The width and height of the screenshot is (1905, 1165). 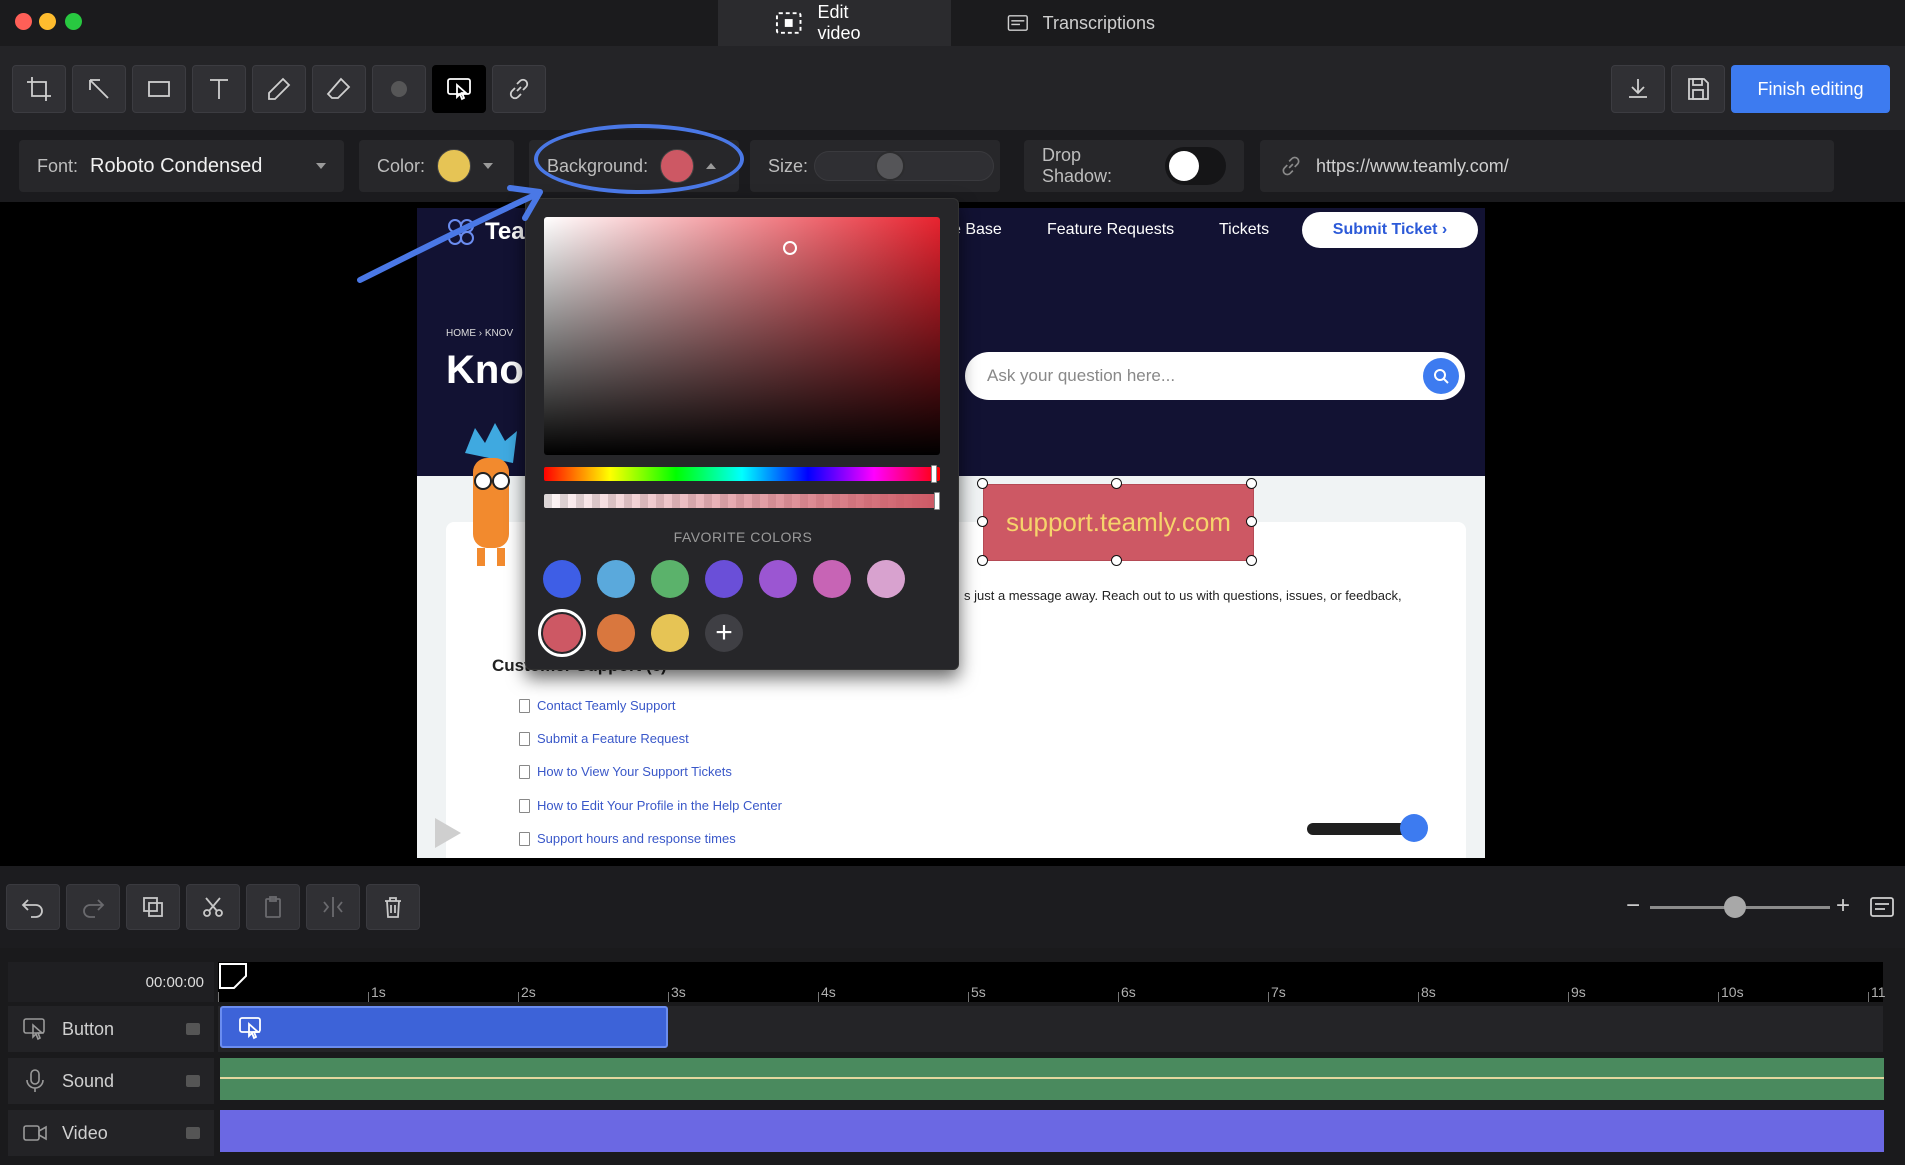 What do you see at coordinates (459, 89) in the screenshot?
I see `button-tool-button` at bounding box center [459, 89].